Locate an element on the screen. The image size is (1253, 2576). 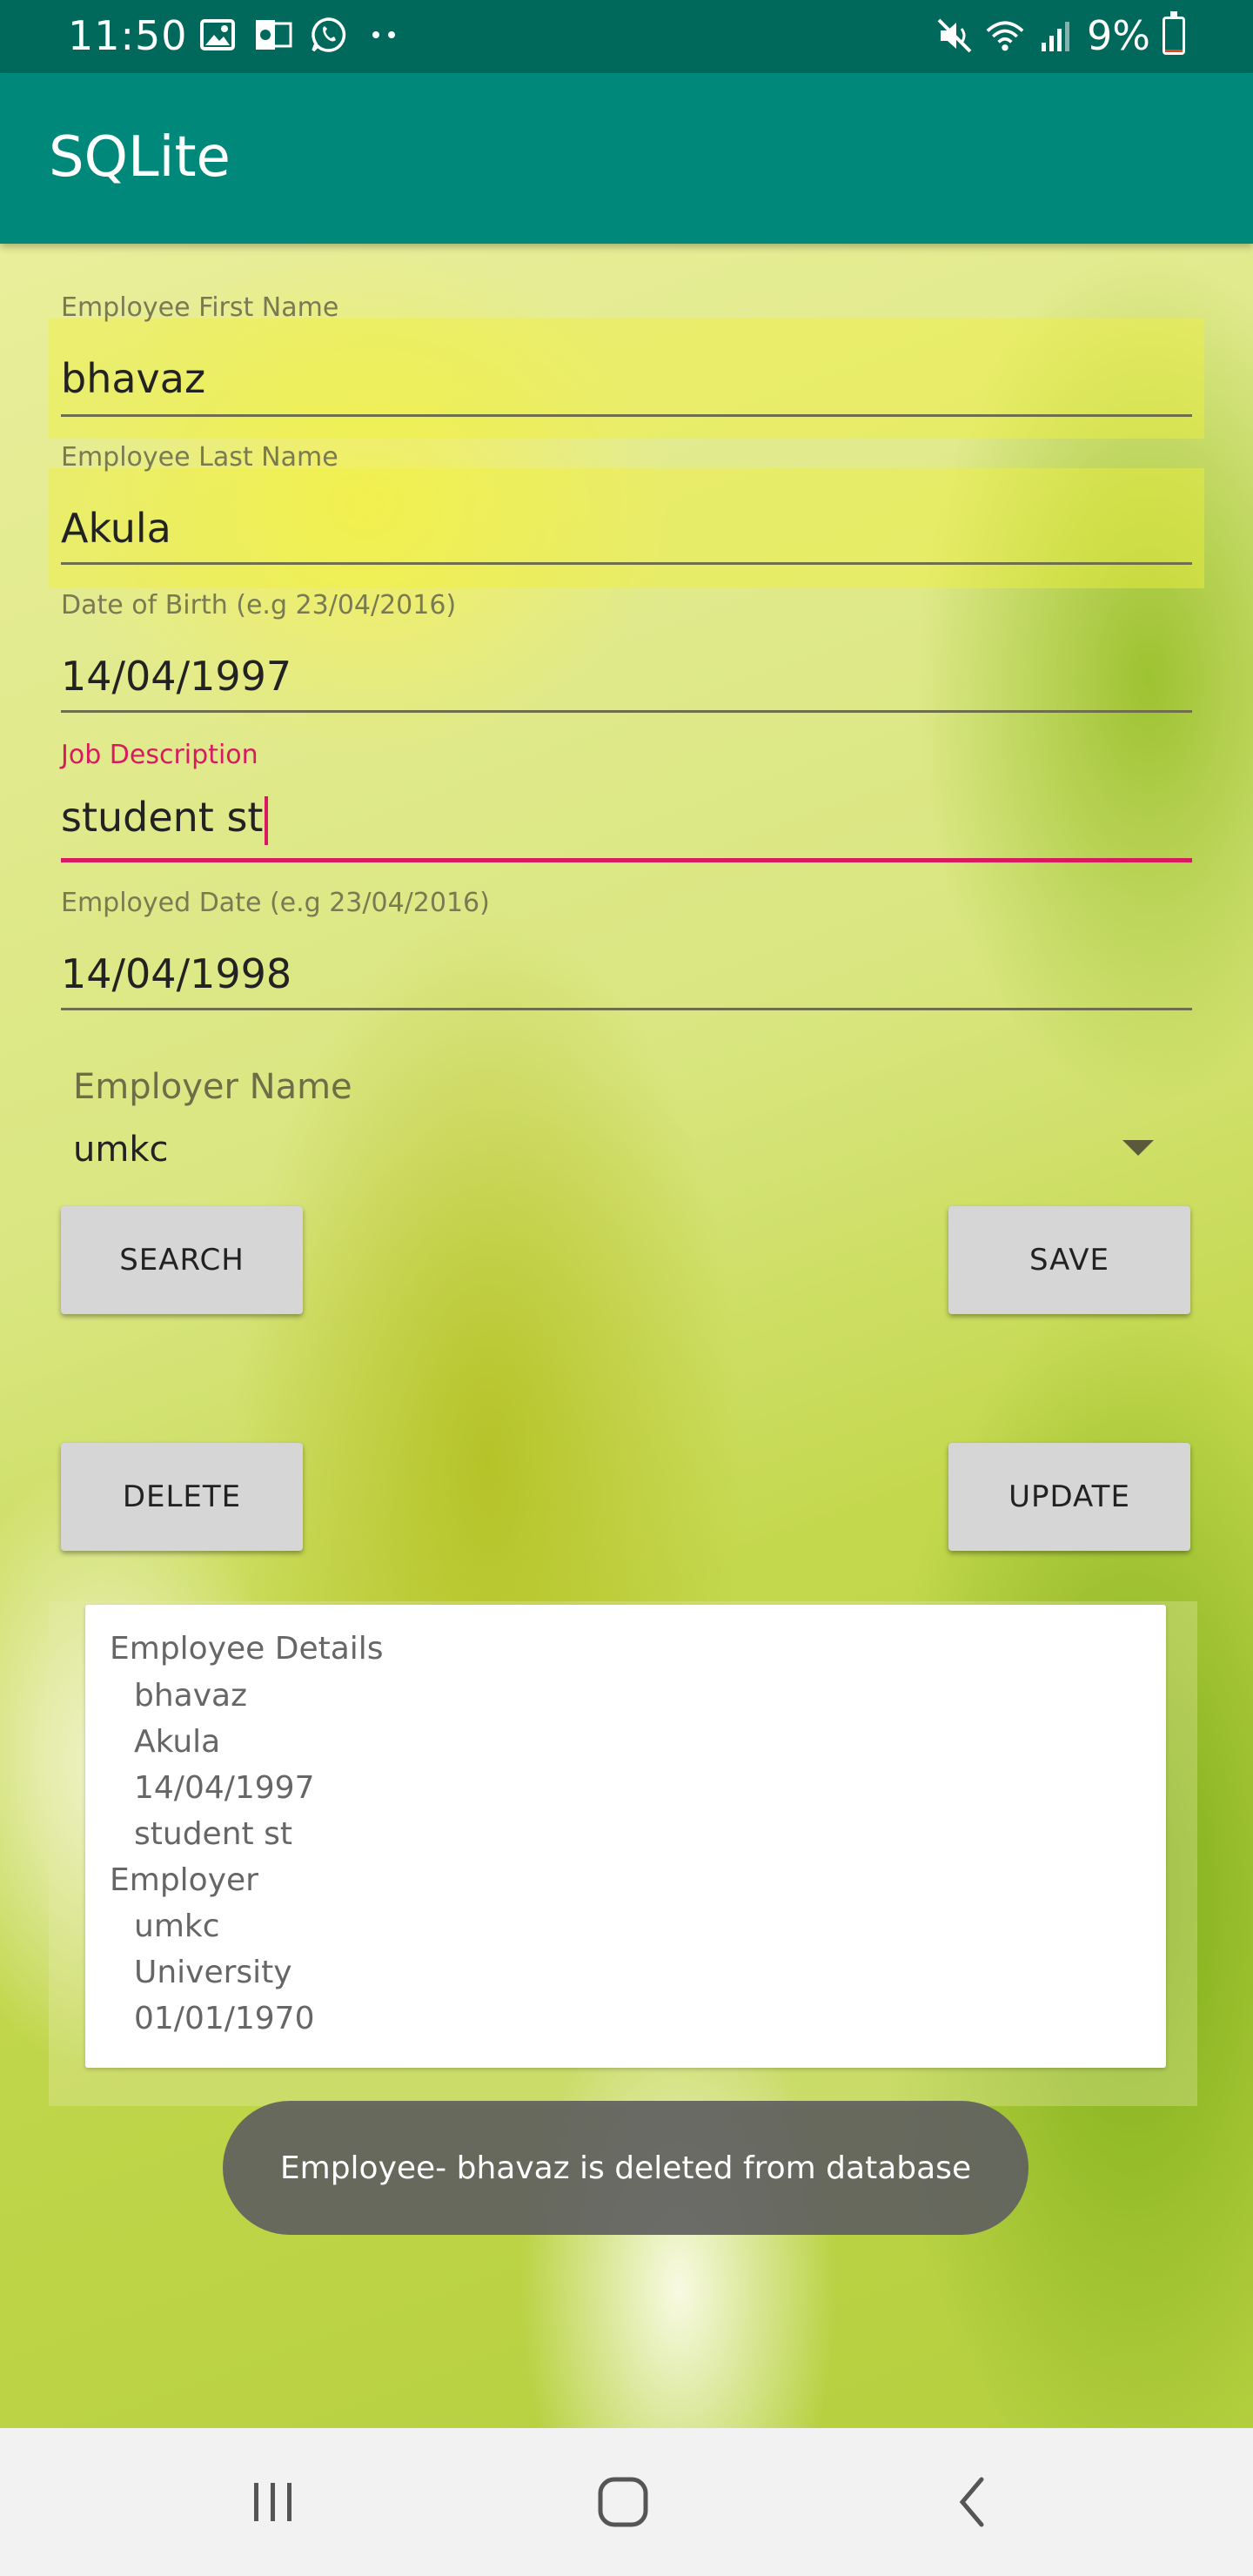
first-name-label: Employee First Name is located at coordinates (200, 308).